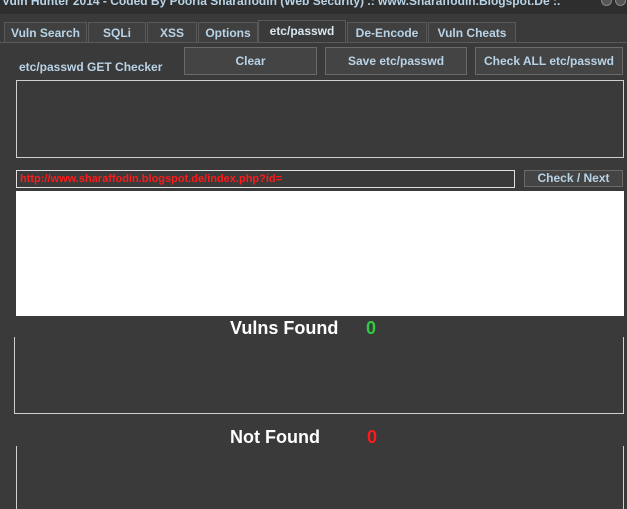 The height and width of the screenshot is (509, 627). I want to click on vulns-found-count: 0, so click(371, 328).